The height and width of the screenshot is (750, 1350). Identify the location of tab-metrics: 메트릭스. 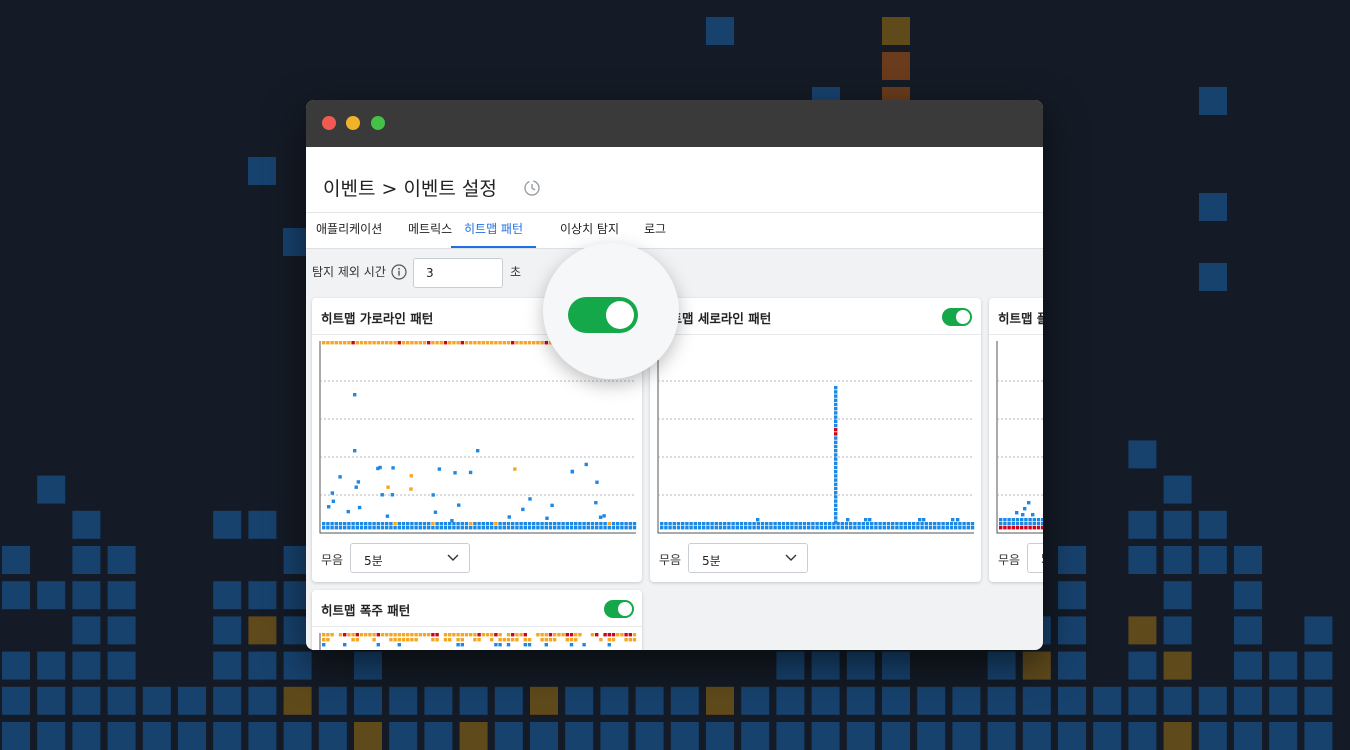
(430, 230).